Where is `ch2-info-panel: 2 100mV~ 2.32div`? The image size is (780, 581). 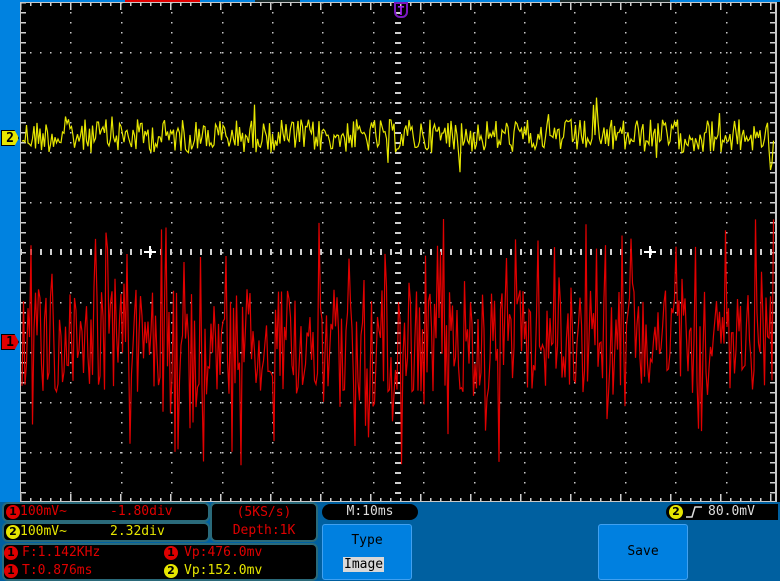
ch2-info-panel: 2 100mV~ 2.32div is located at coordinates (106, 532).